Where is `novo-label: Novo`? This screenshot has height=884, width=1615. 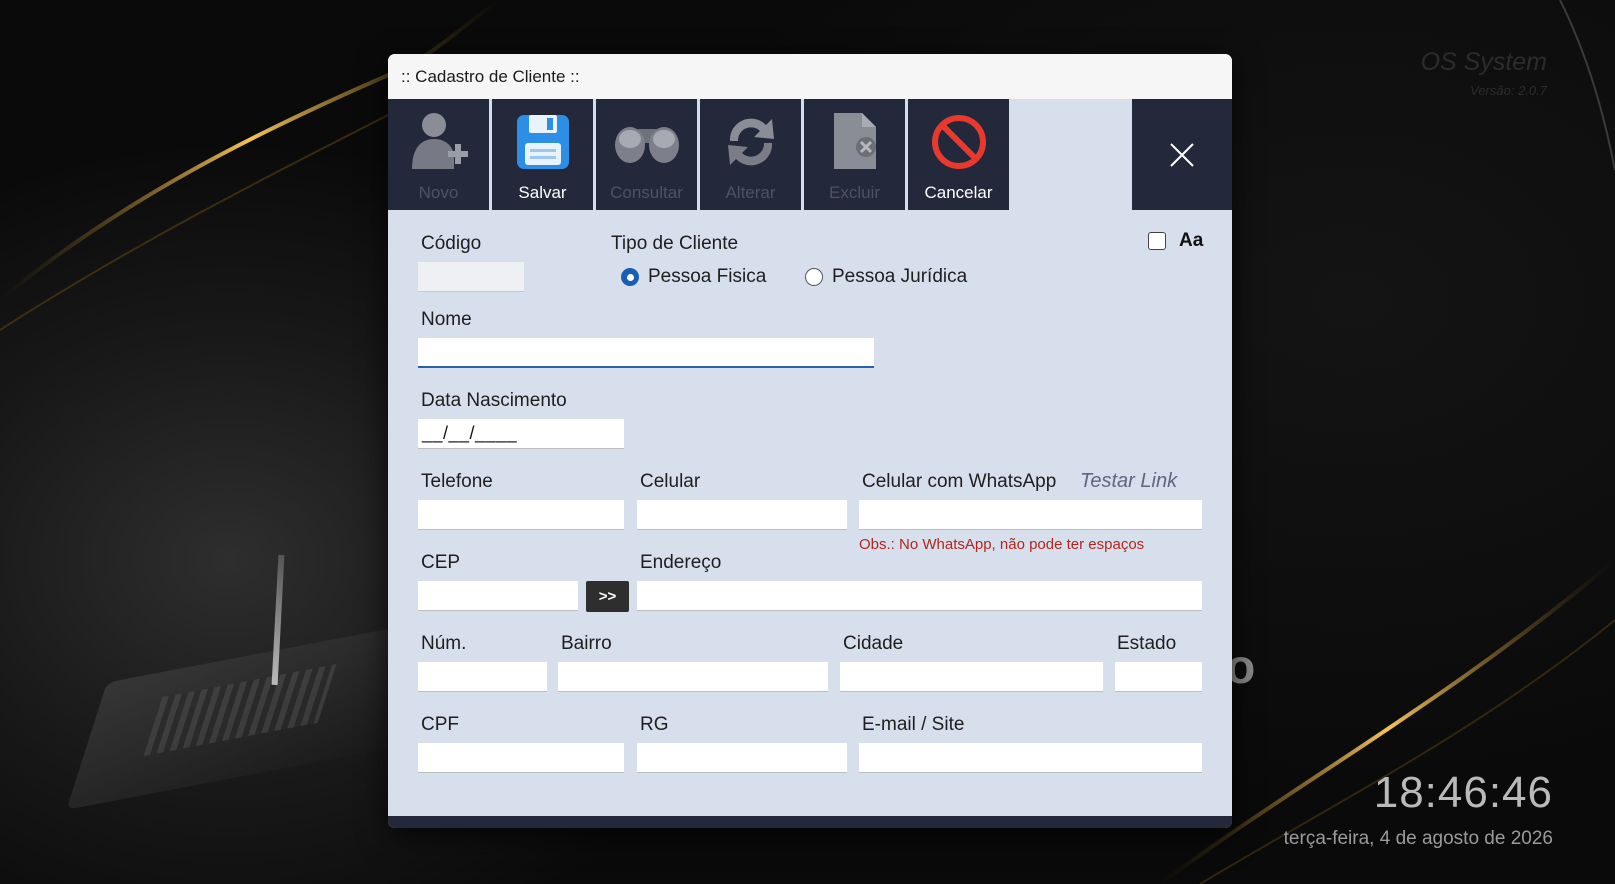 novo-label: Novo is located at coordinates (438, 192).